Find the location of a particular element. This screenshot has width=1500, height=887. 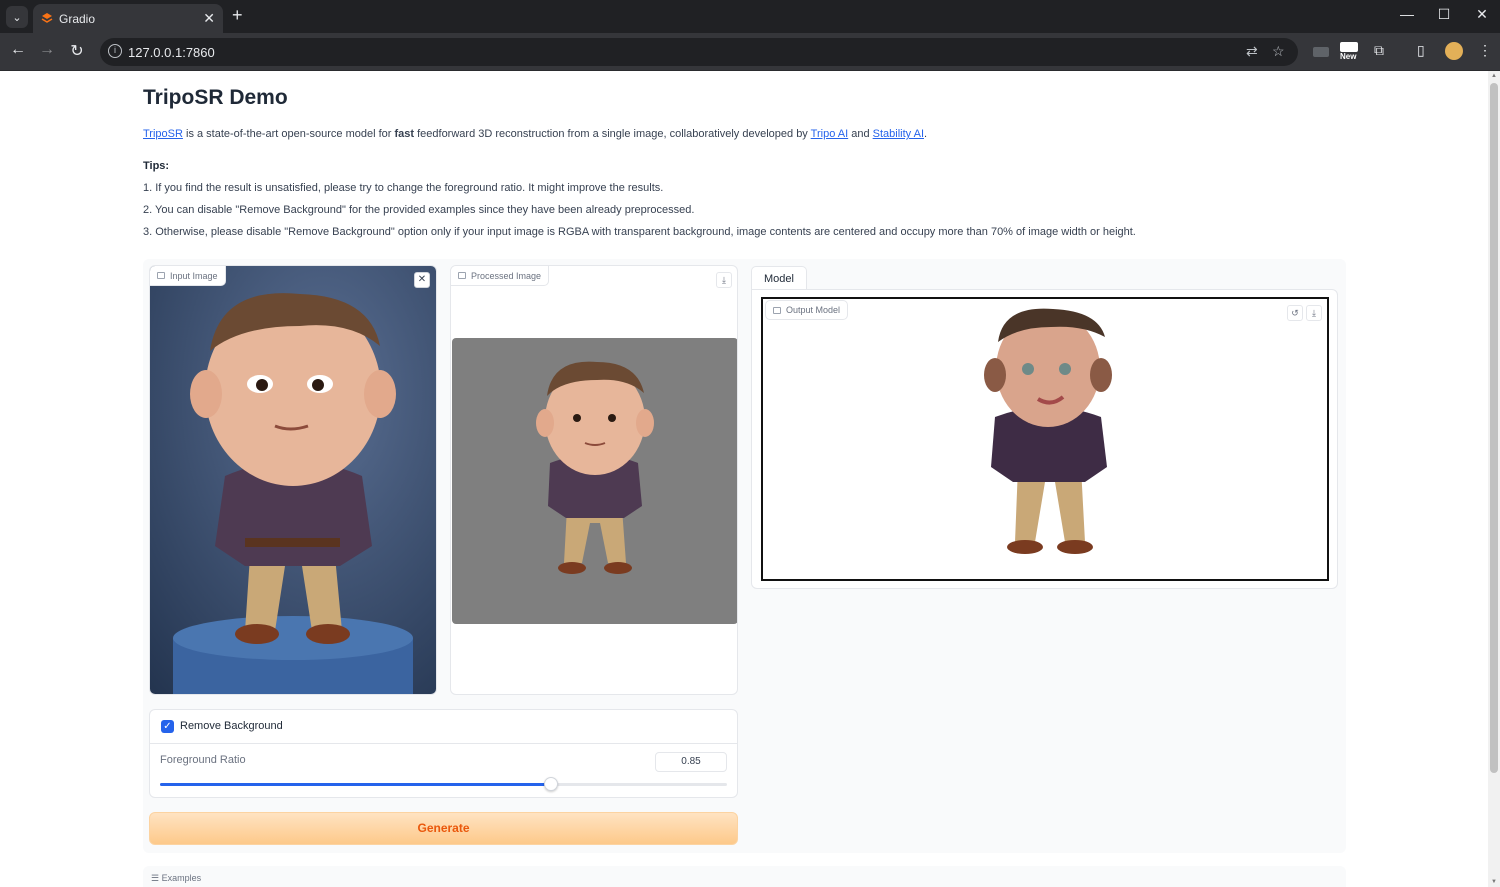

foreground-ratio-slider is located at coordinates (443, 784).